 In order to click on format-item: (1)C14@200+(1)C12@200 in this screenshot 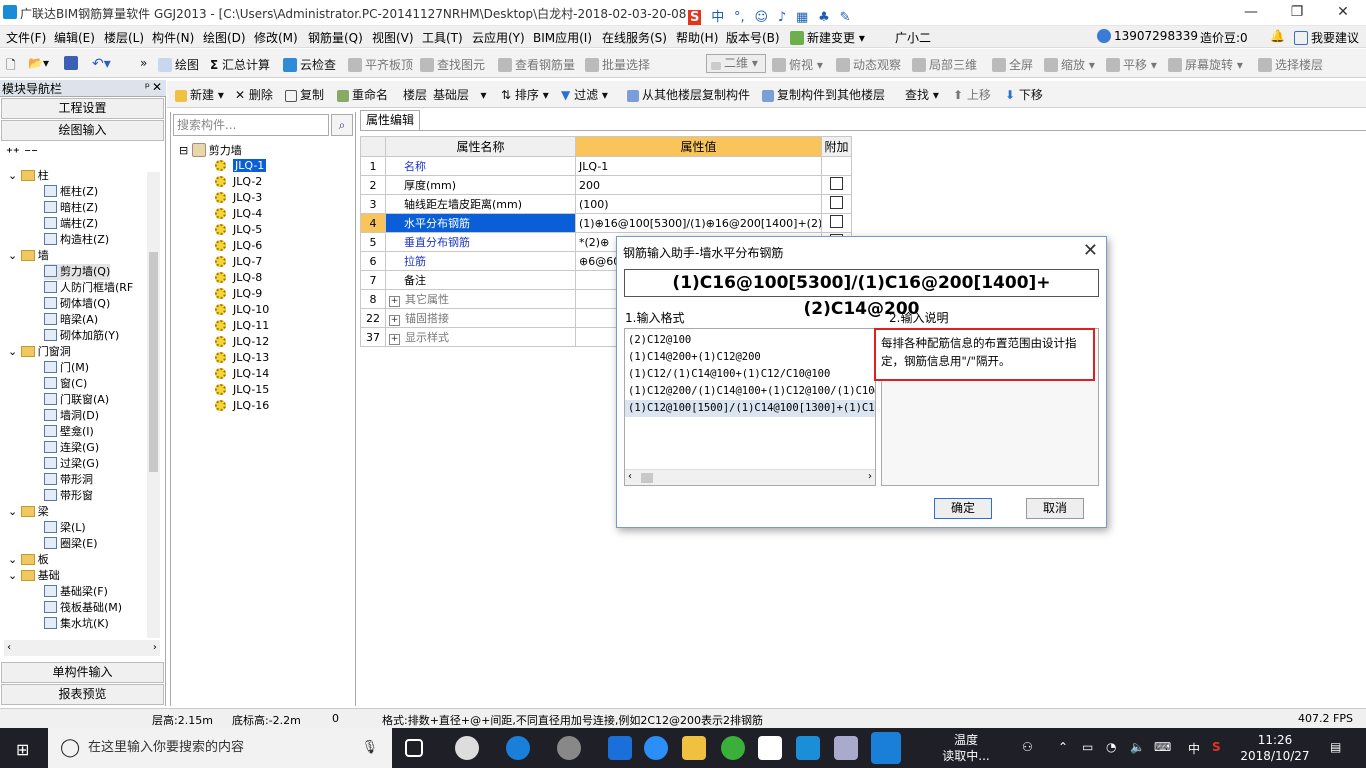, I will do `click(750, 357)`.